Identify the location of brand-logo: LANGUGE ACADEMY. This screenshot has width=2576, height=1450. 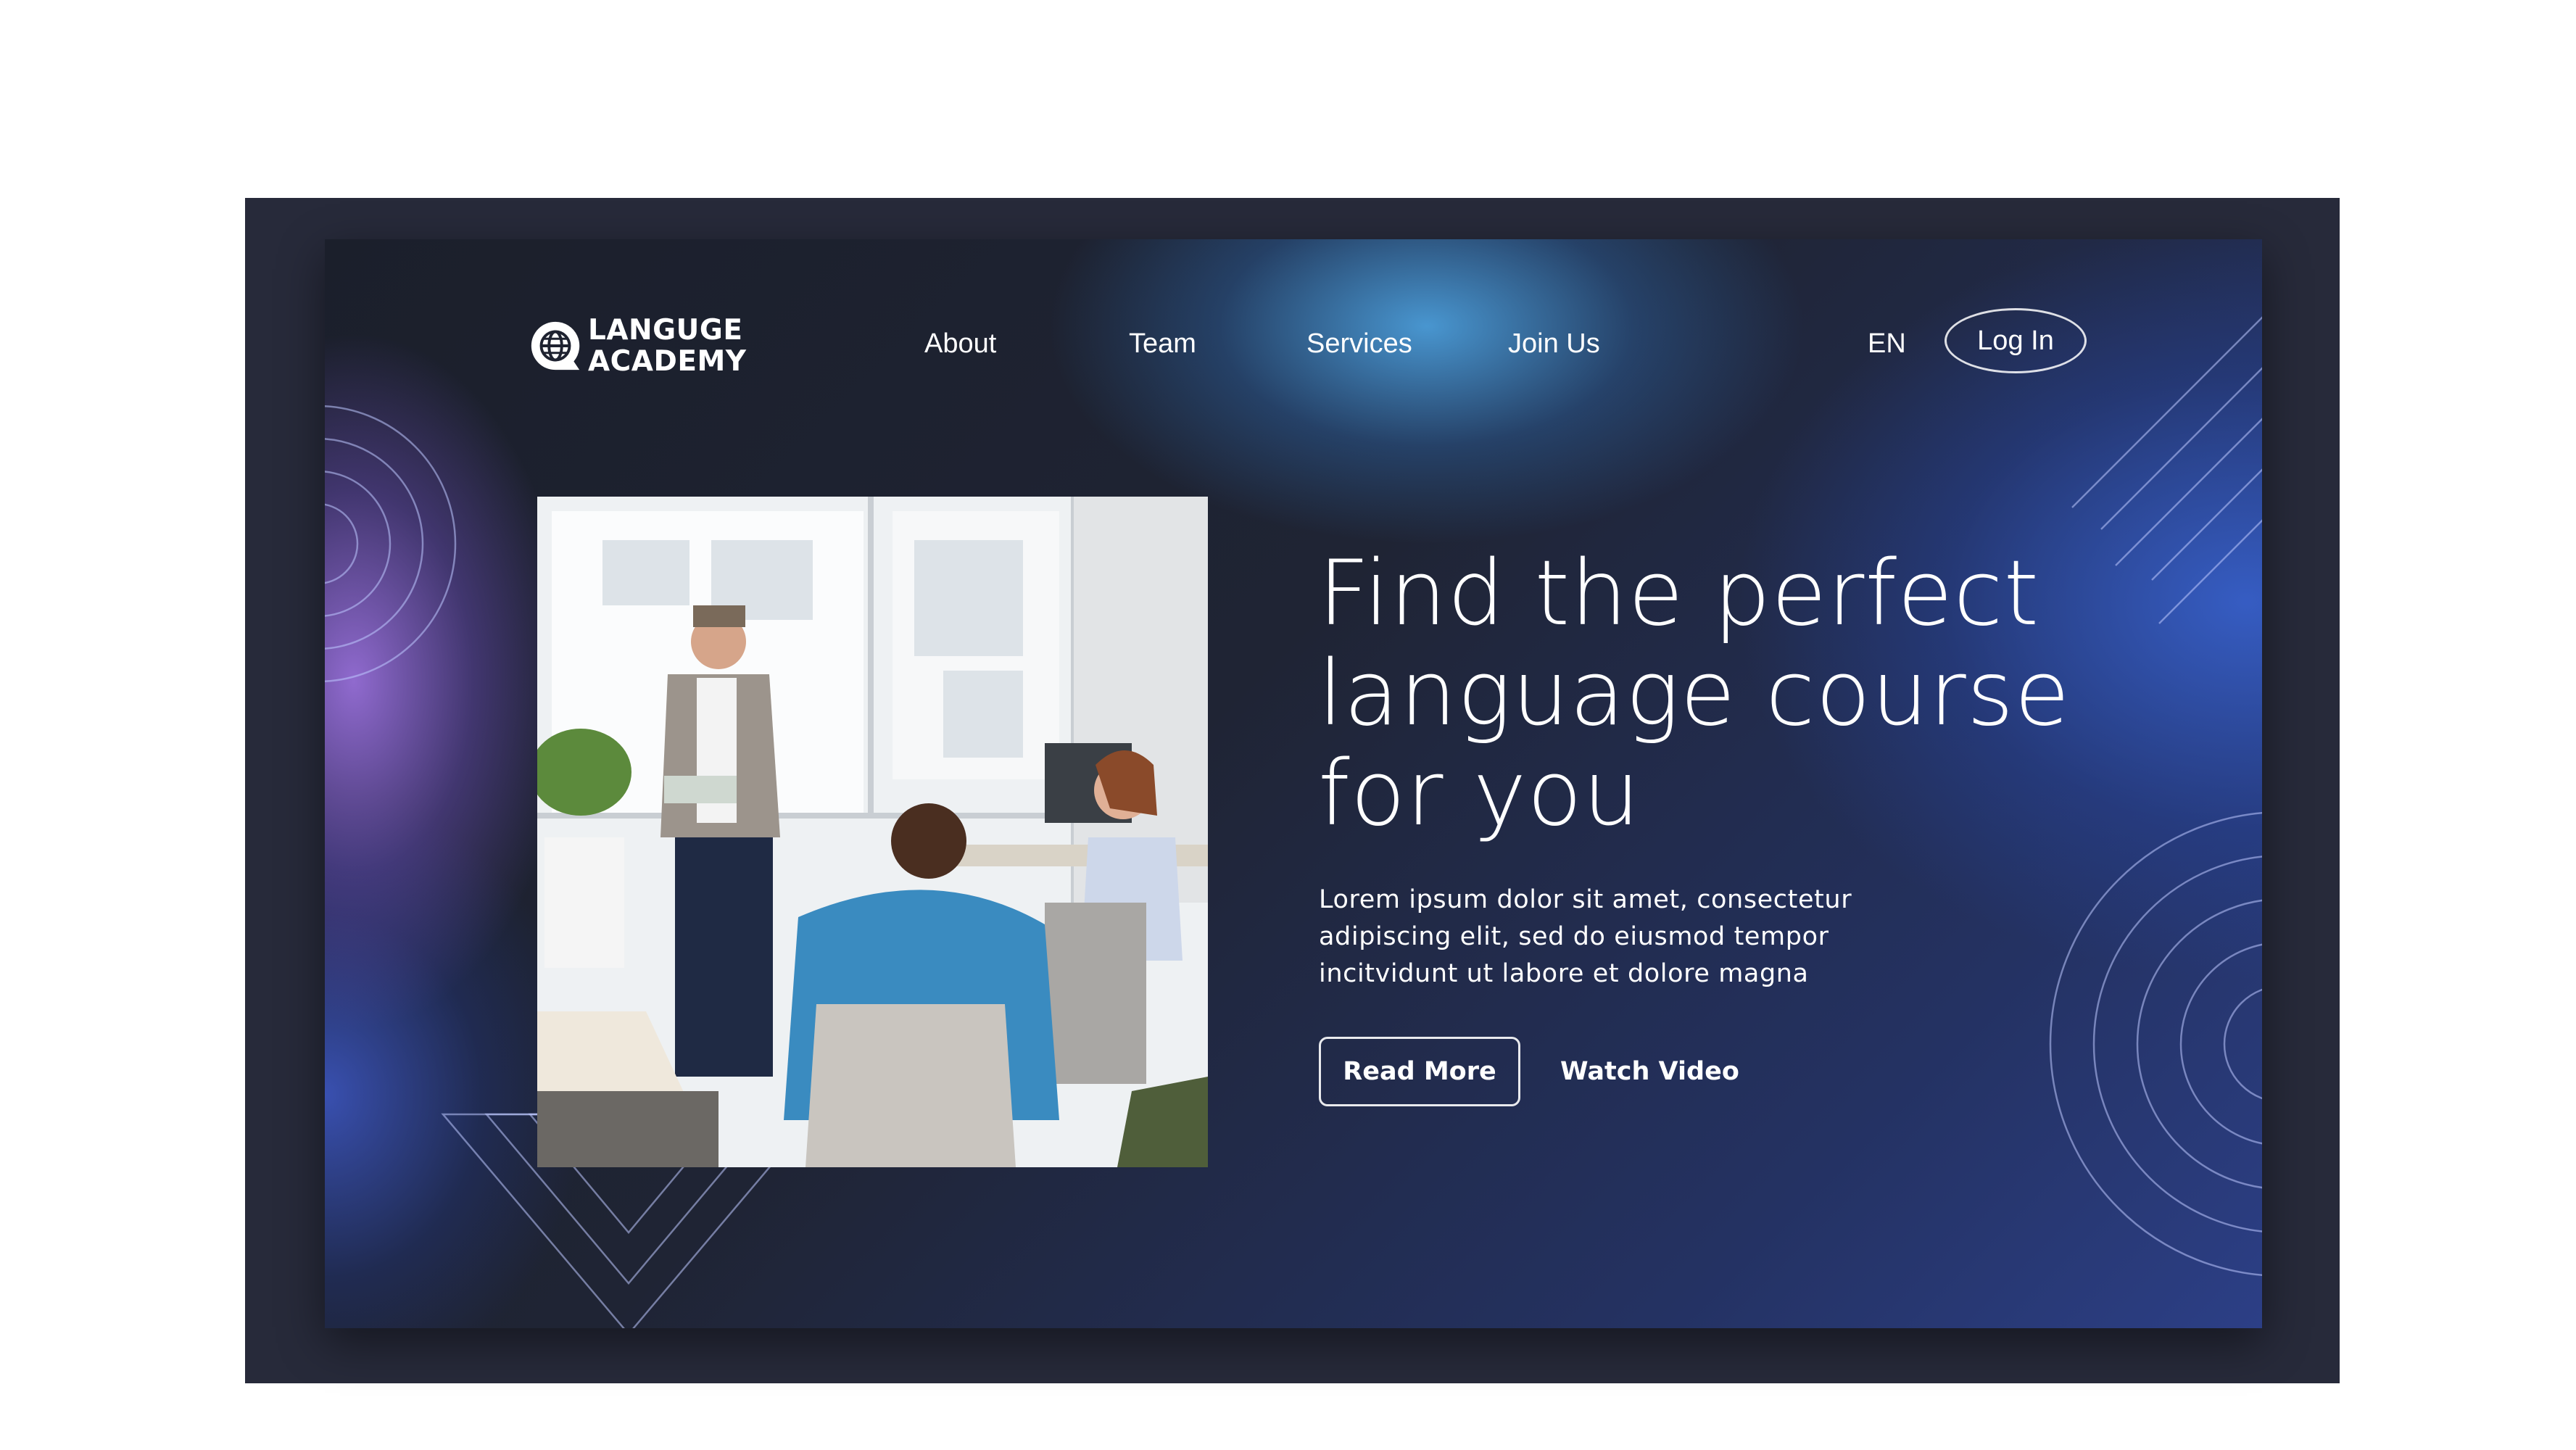
(637, 346).